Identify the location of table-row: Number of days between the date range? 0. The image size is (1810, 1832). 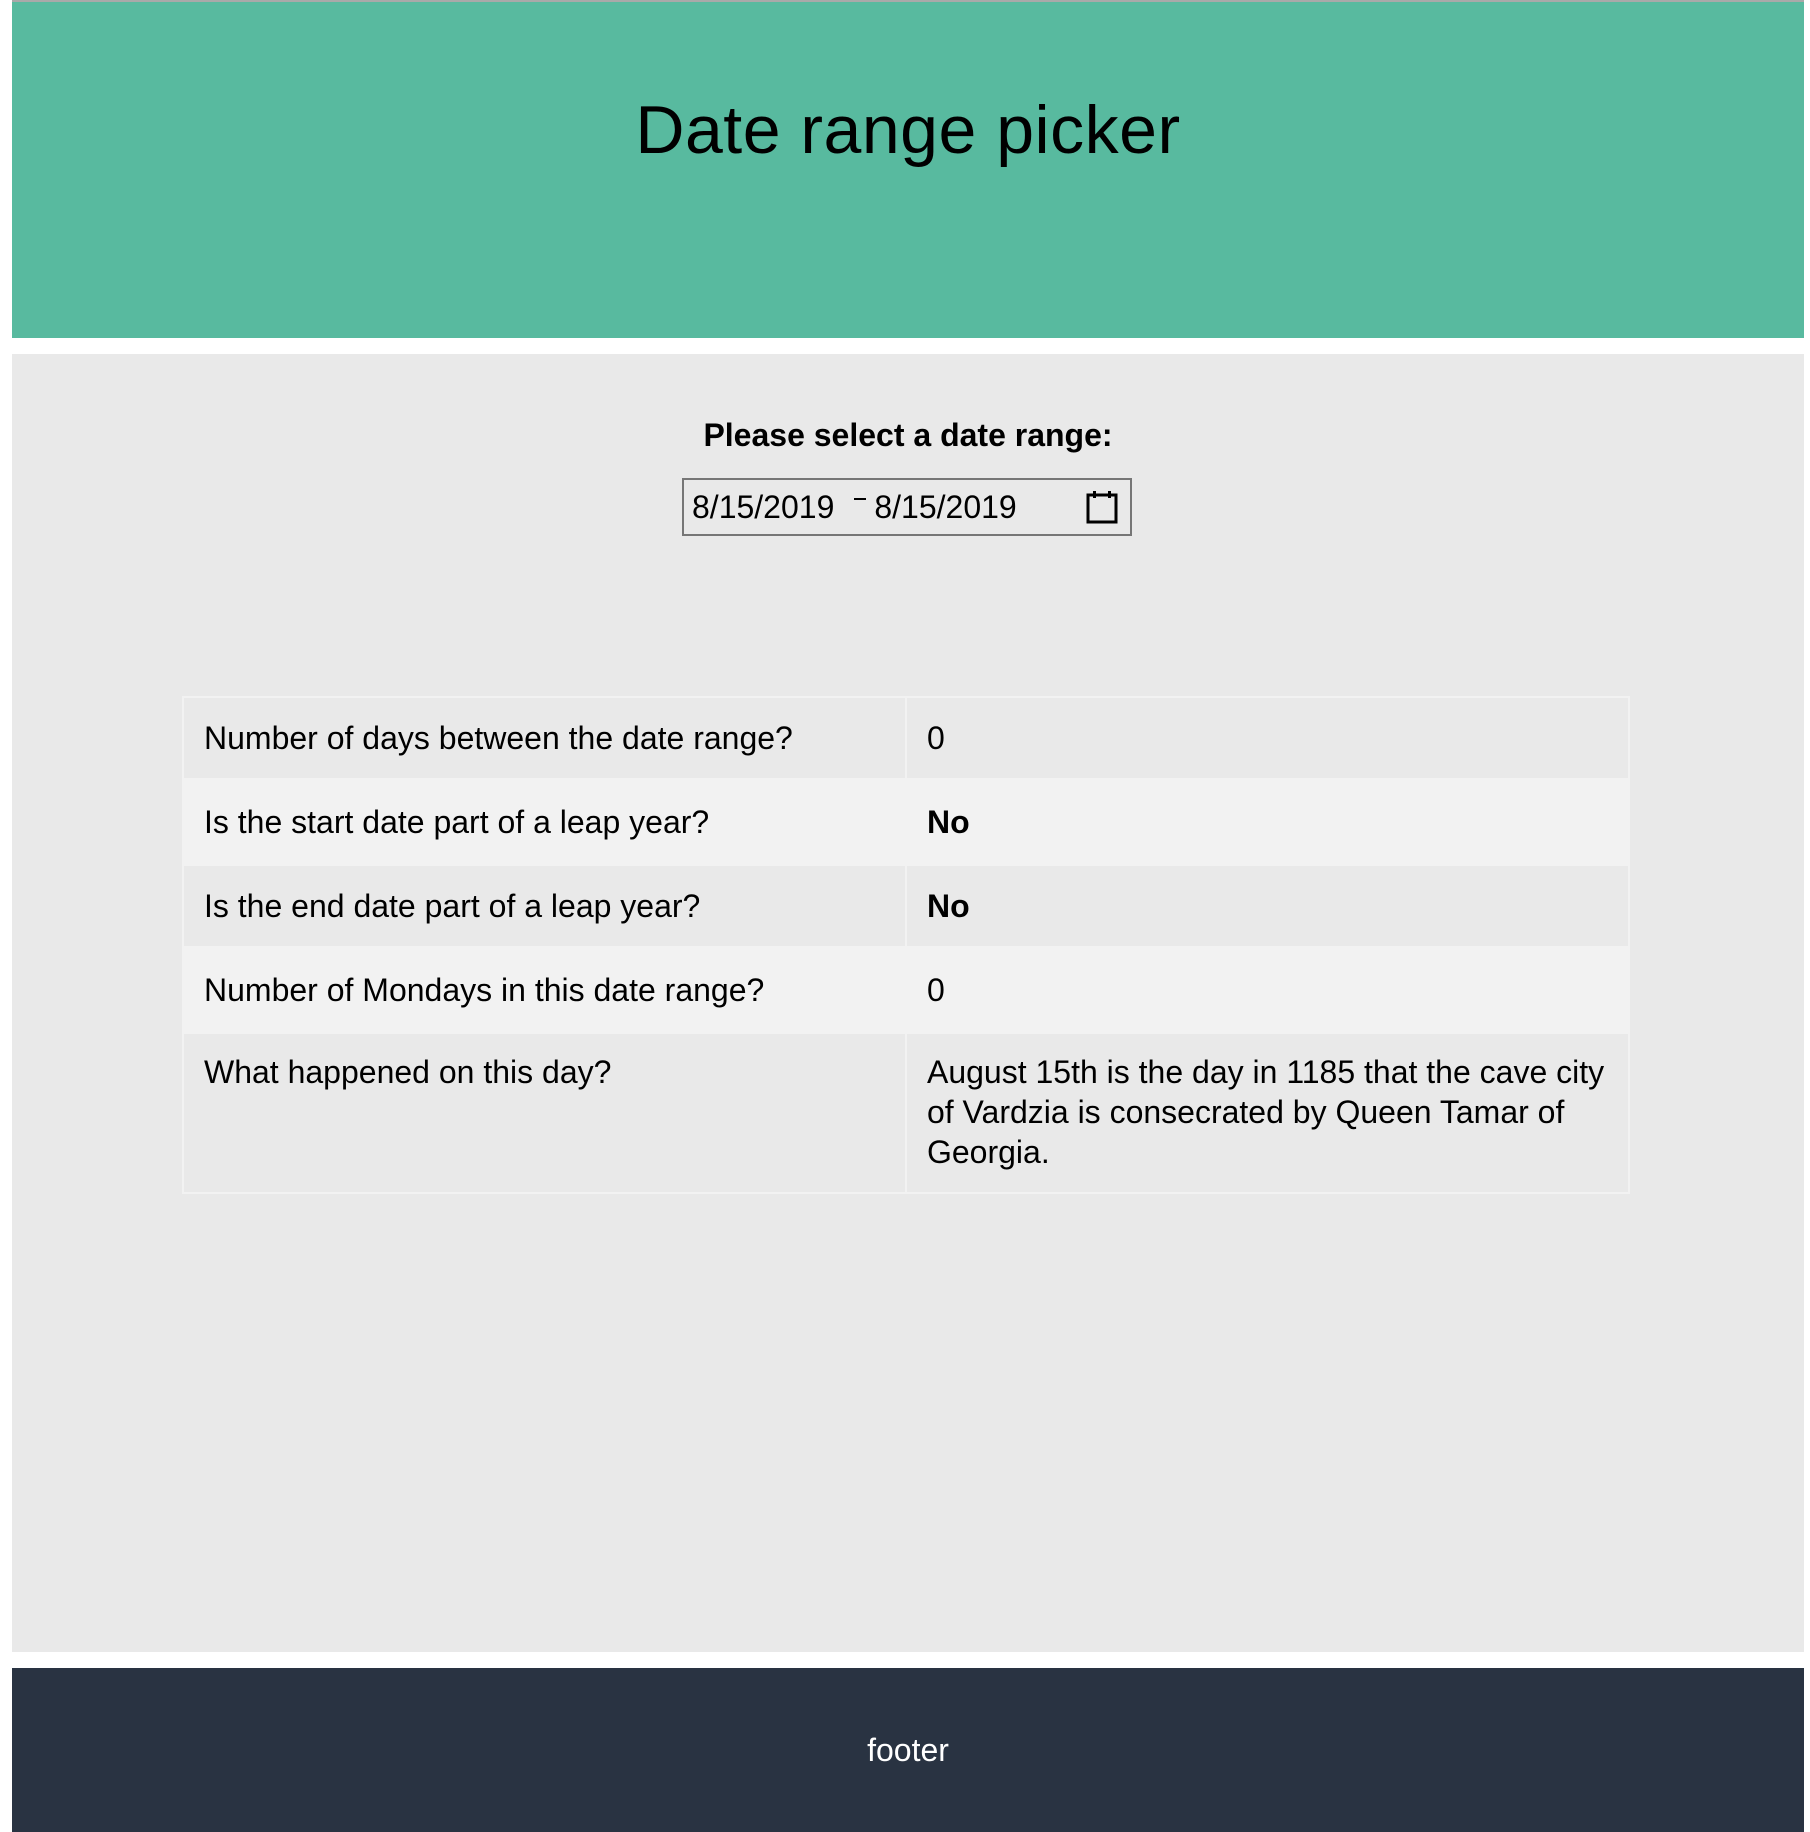
(906, 738).